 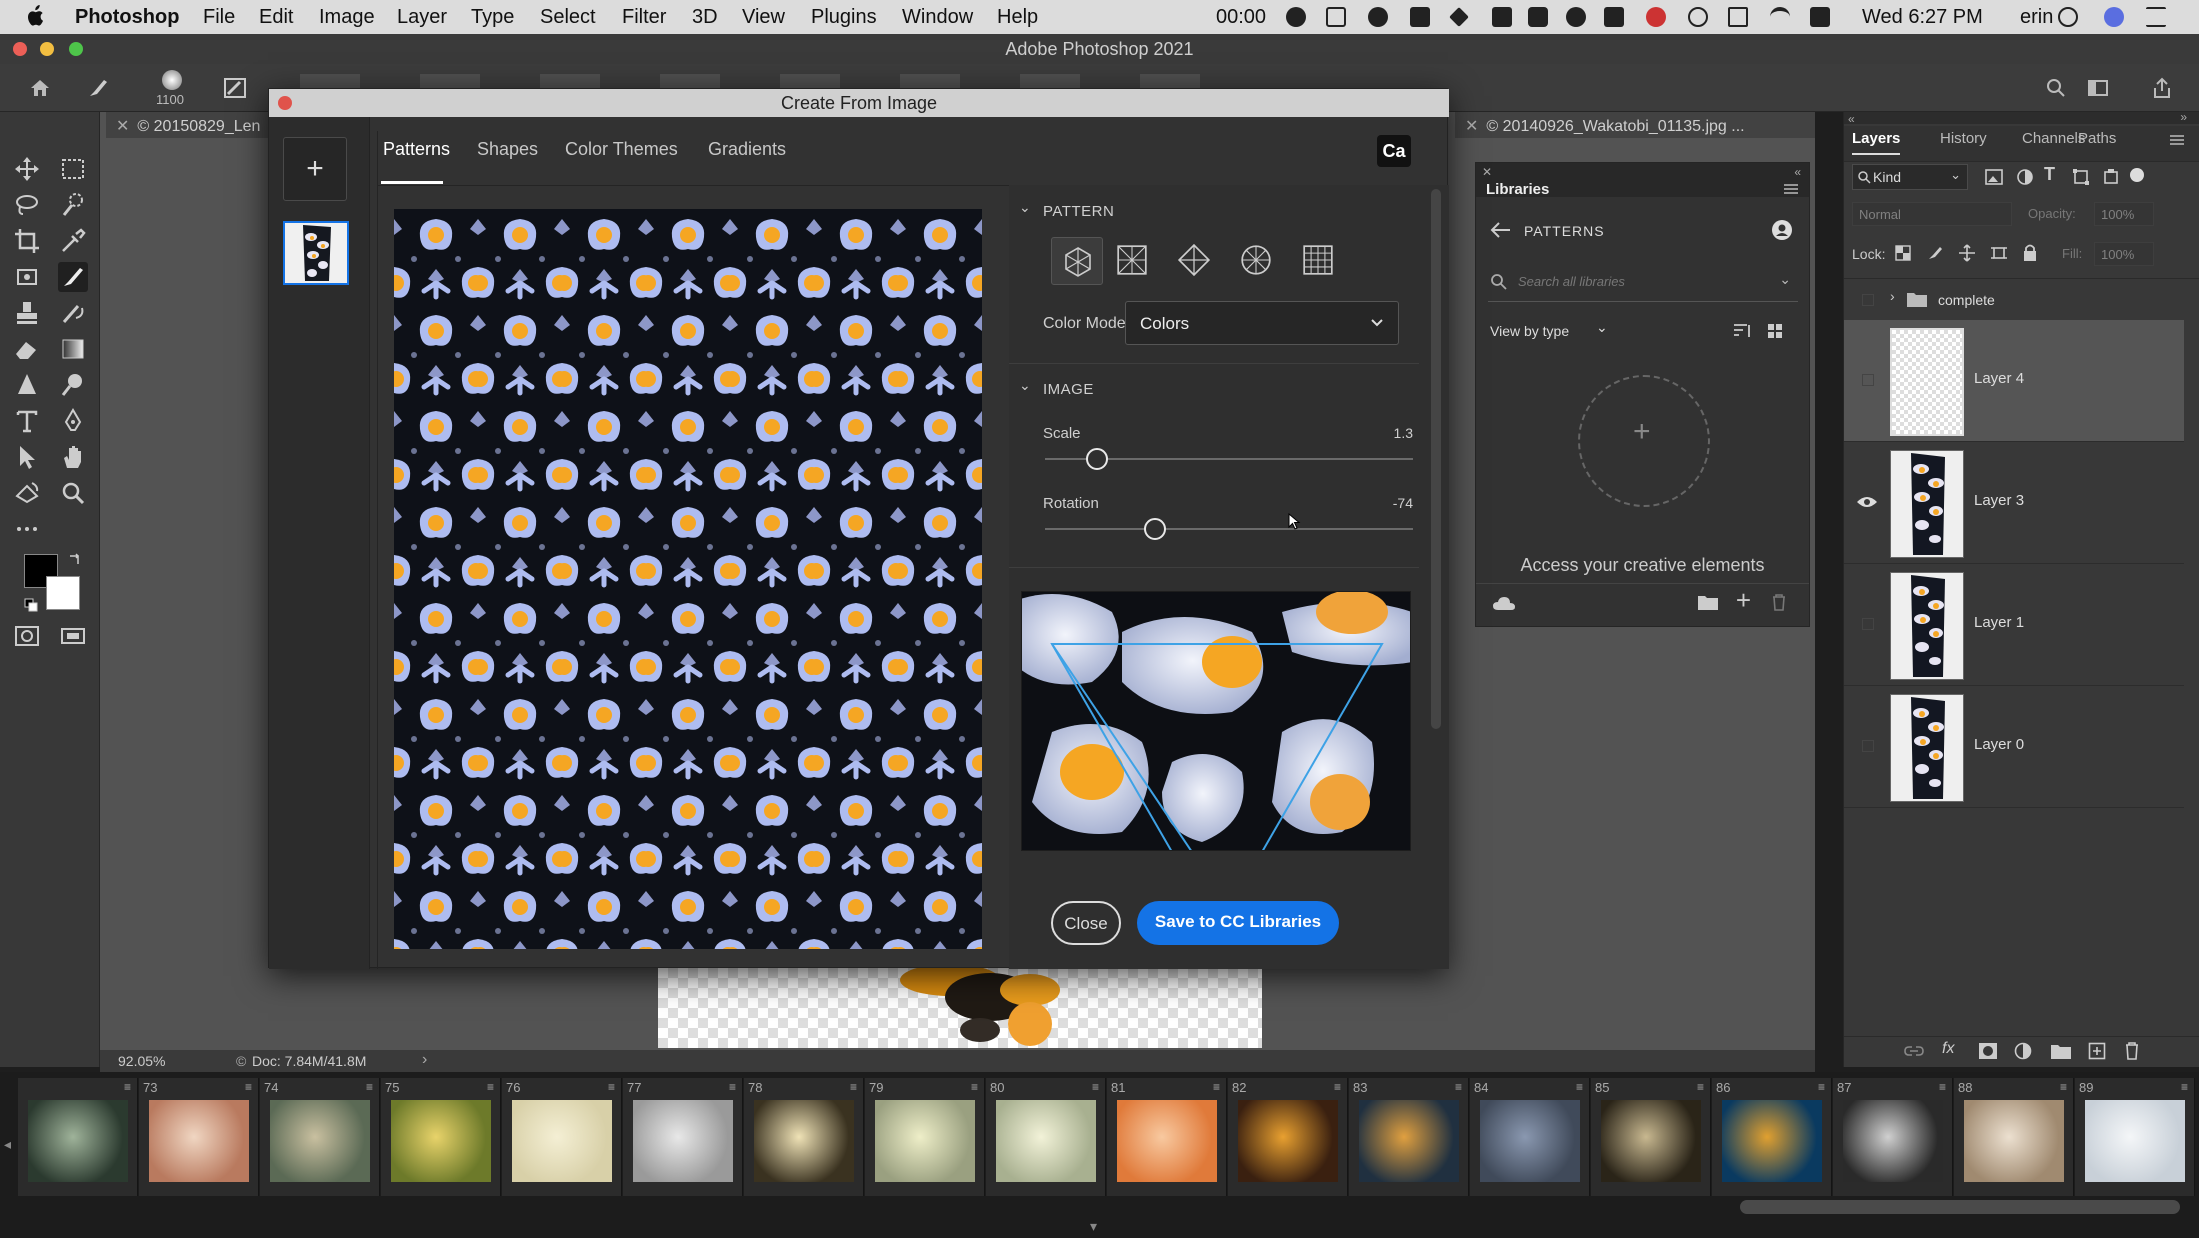 I want to click on grid-view-icon, so click(x=1775, y=331).